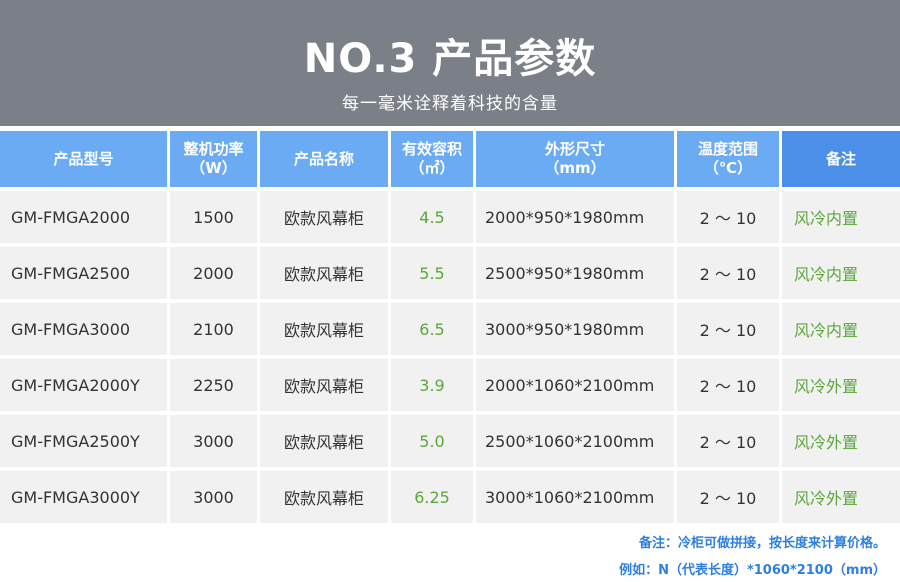 The image size is (900, 582). I want to click on header-name: 产品名称, so click(324, 159).